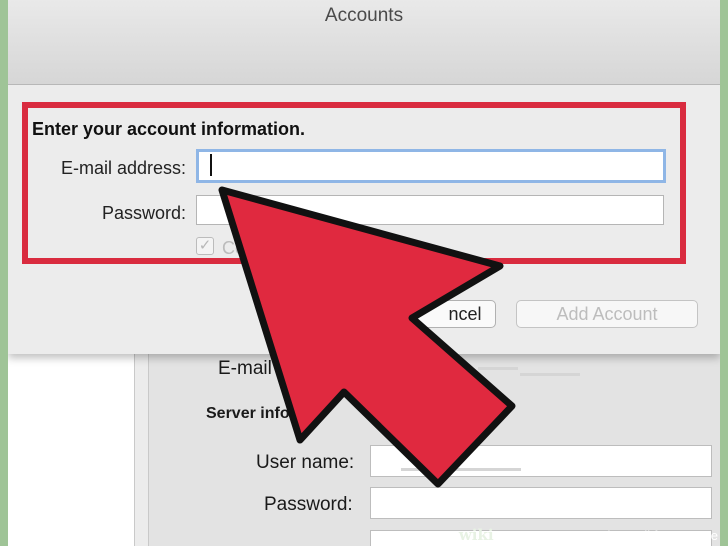 The width and height of the screenshot is (728, 546). What do you see at coordinates (476, 535) in the screenshot?
I see `watermark-brand: wiki` at bounding box center [476, 535].